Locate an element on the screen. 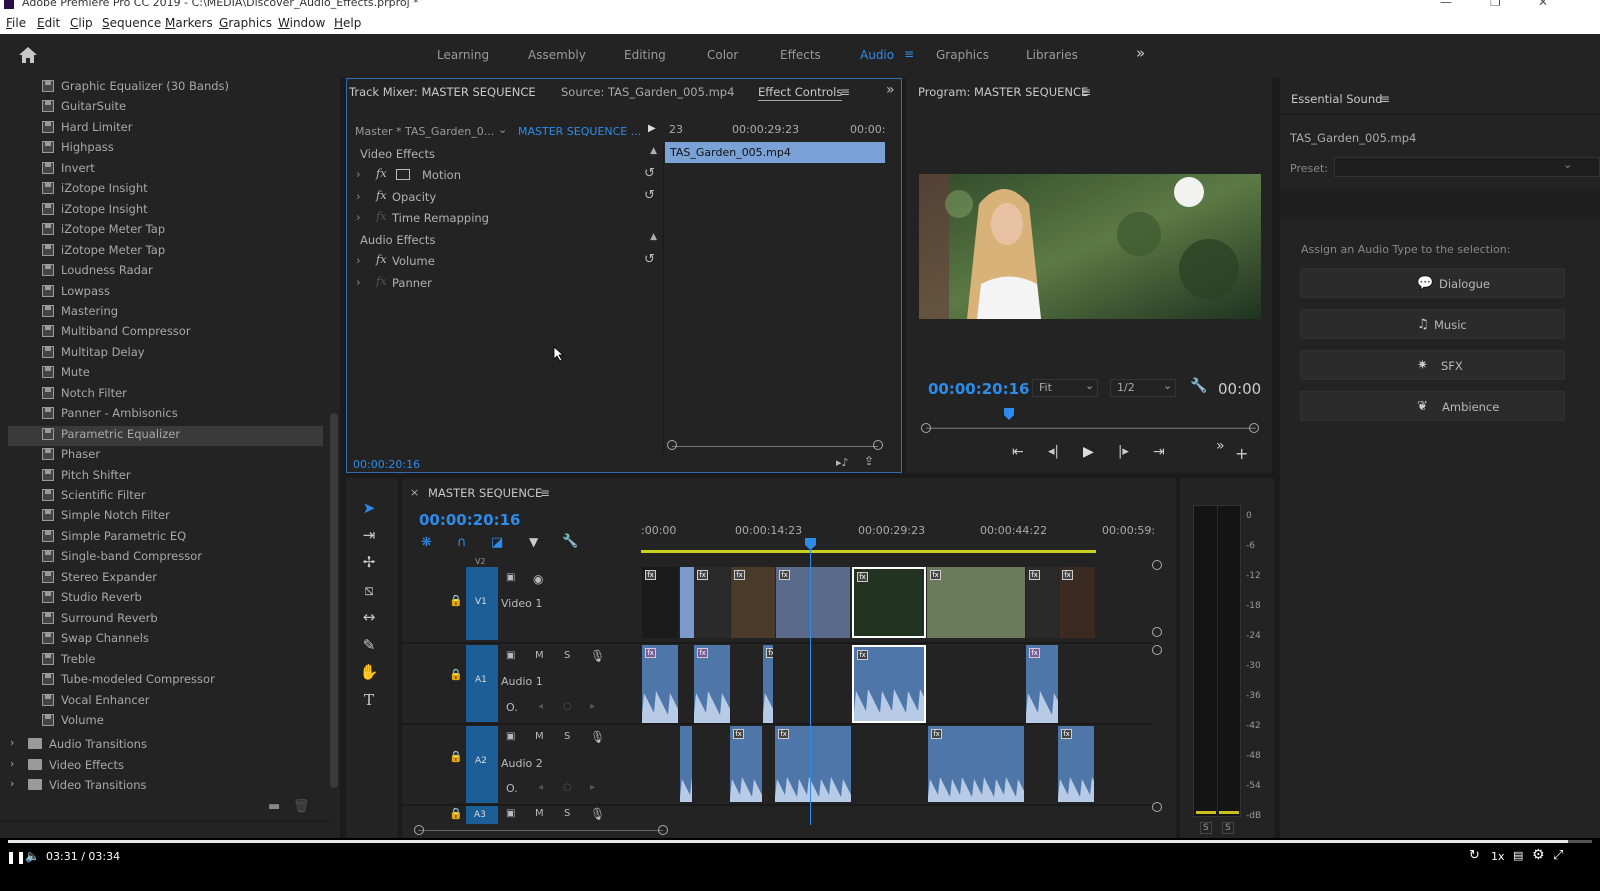  effect-list-item: Vocal Enhancer is located at coordinates (184, 702).